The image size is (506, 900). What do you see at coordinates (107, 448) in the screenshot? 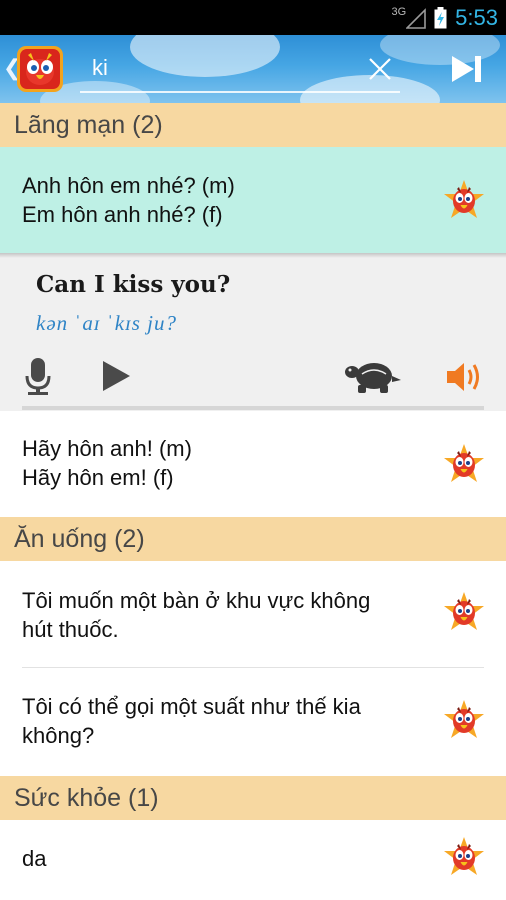
I see `phrase-line: Hãy hôn anh! (m)` at bounding box center [107, 448].